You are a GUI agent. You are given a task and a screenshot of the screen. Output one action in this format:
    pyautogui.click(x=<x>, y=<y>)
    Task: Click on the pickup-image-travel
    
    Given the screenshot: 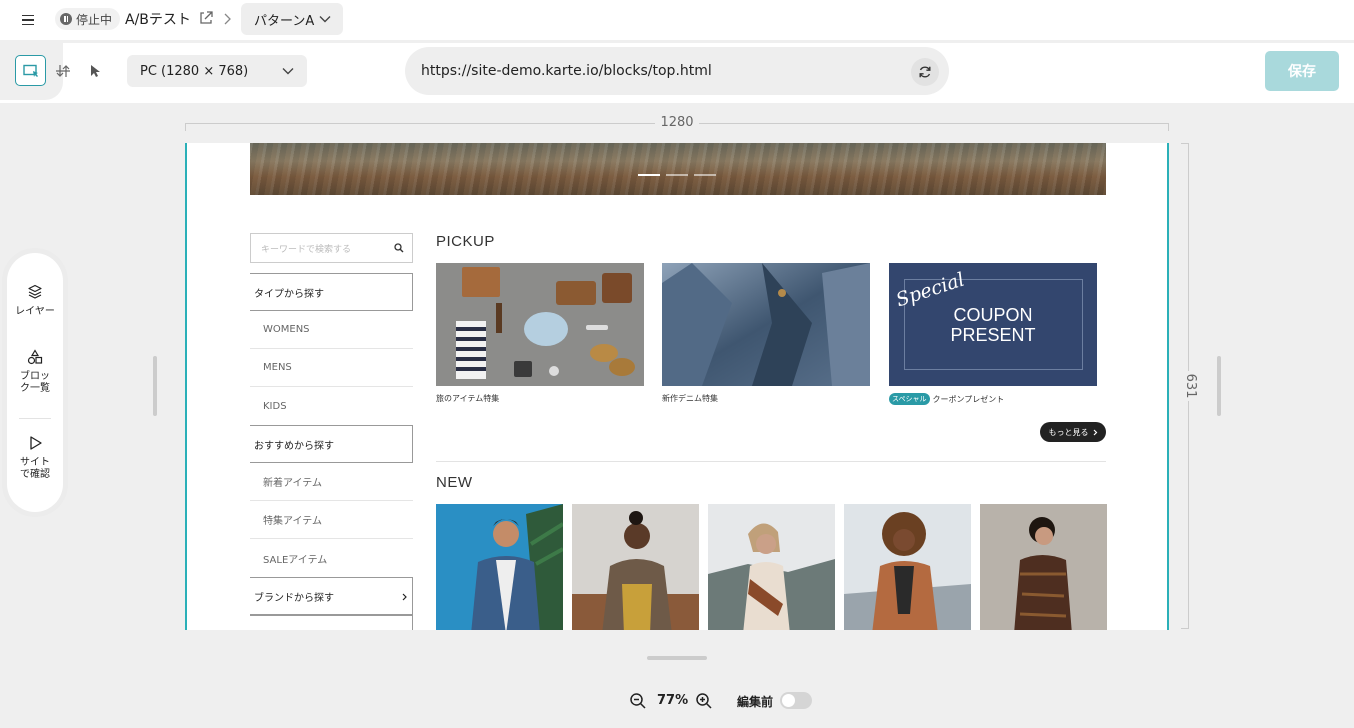 What is the action you would take?
    pyautogui.click(x=540, y=324)
    